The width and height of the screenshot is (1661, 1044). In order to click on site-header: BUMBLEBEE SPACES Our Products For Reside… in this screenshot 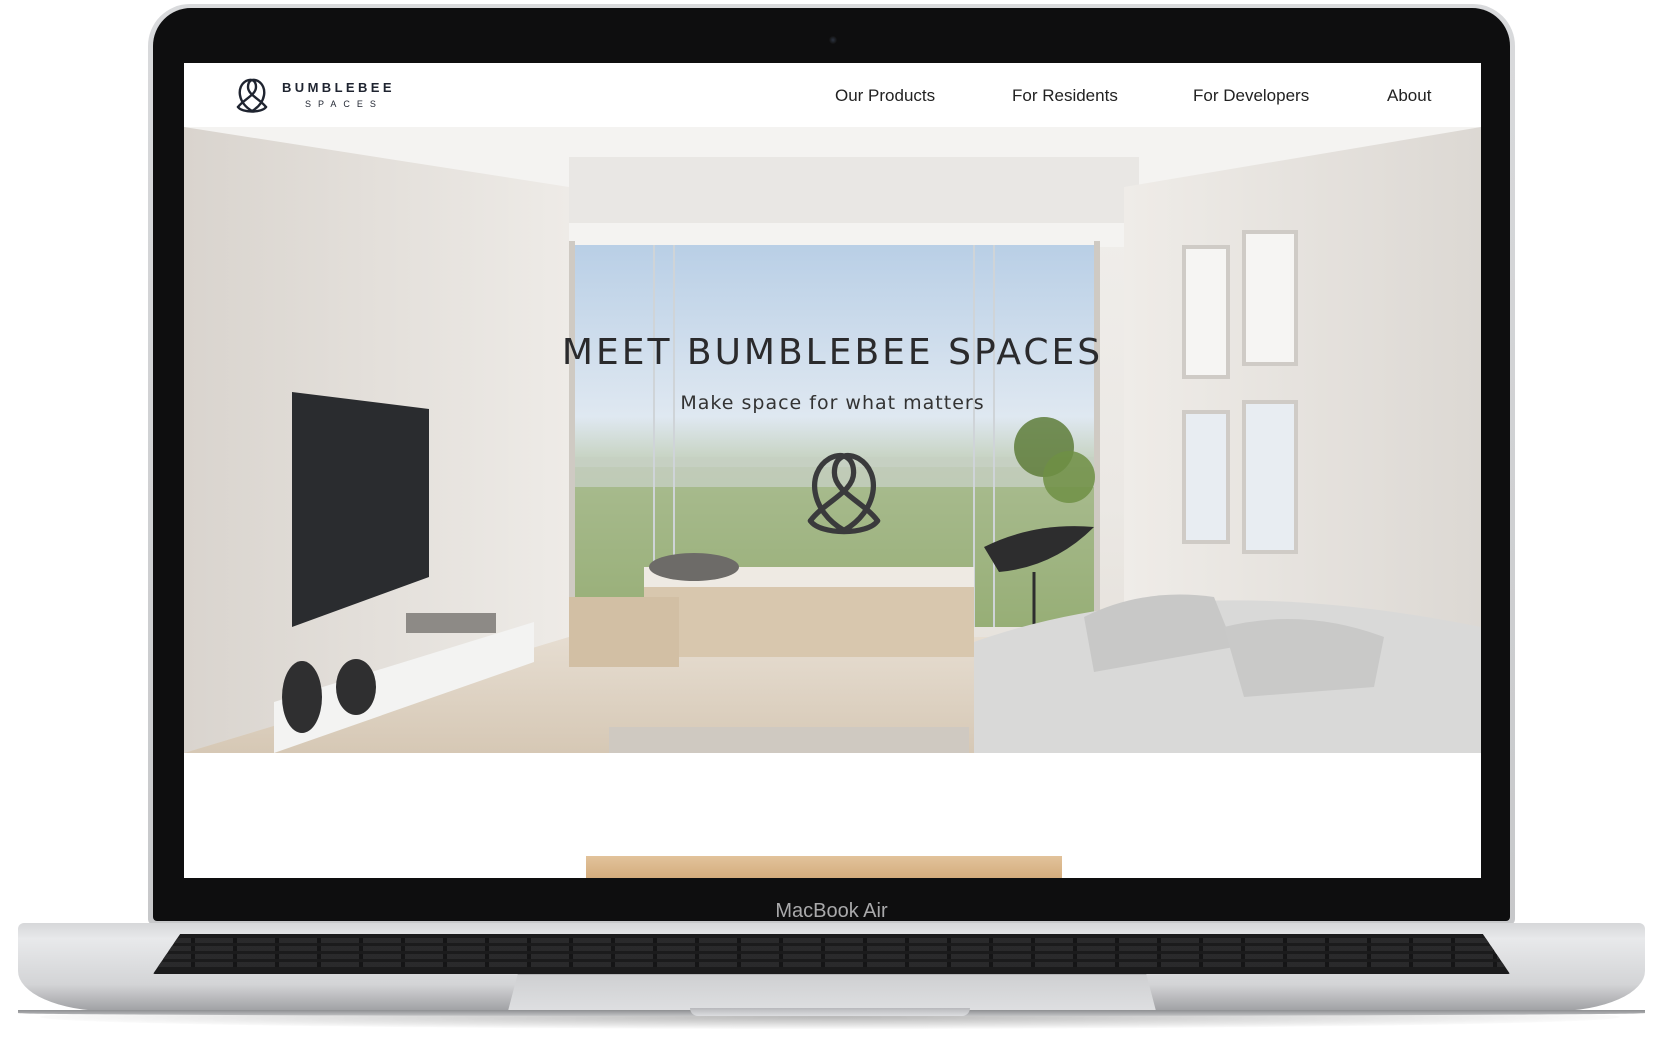, I will do `click(832, 95)`.